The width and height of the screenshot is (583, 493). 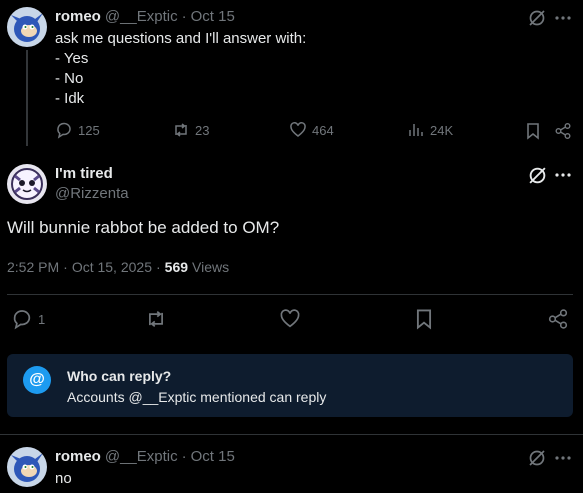 I want to click on like-count: 464, so click(x=323, y=130).